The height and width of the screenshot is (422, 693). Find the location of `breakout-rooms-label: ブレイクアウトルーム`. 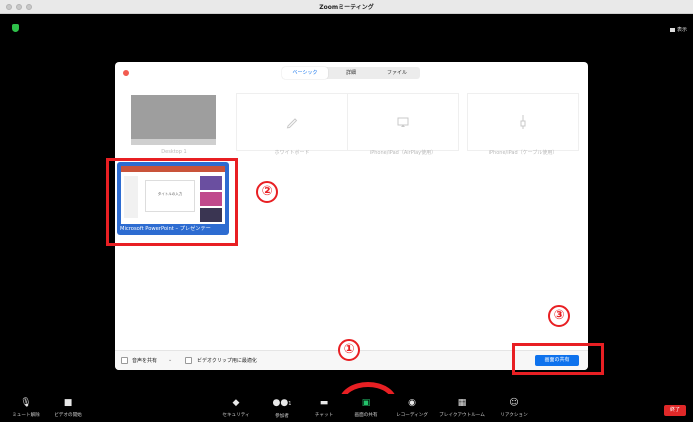

breakout-rooms-label: ブレイクアウトルーム is located at coordinates (462, 415).